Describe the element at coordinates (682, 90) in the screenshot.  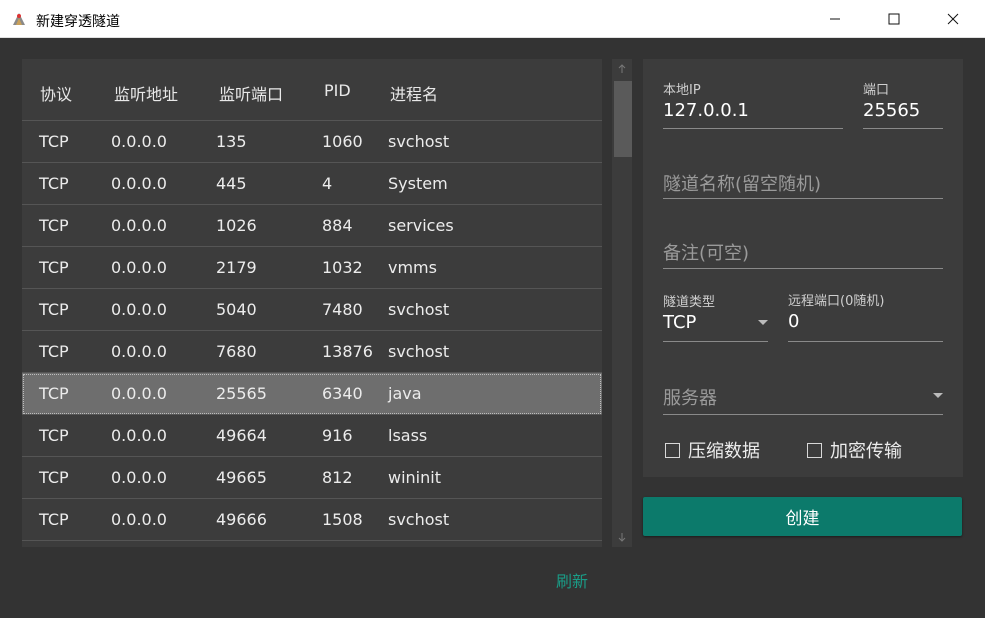
I see `local-ip-label: 本地IP` at that location.